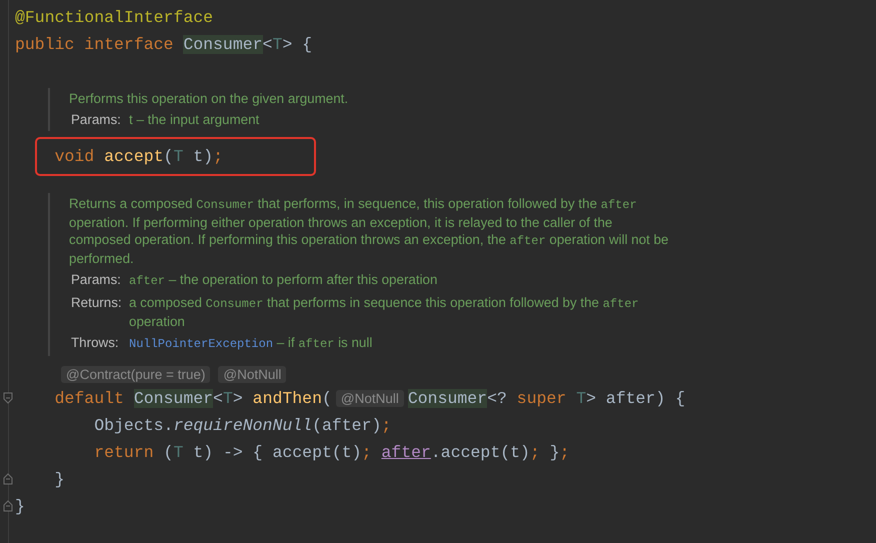 This screenshot has height=543, width=876. What do you see at coordinates (331, 452) in the screenshot?
I see `code-text: return (T t) -> { accept(t); after.accept(t); };` at bounding box center [331, 452].